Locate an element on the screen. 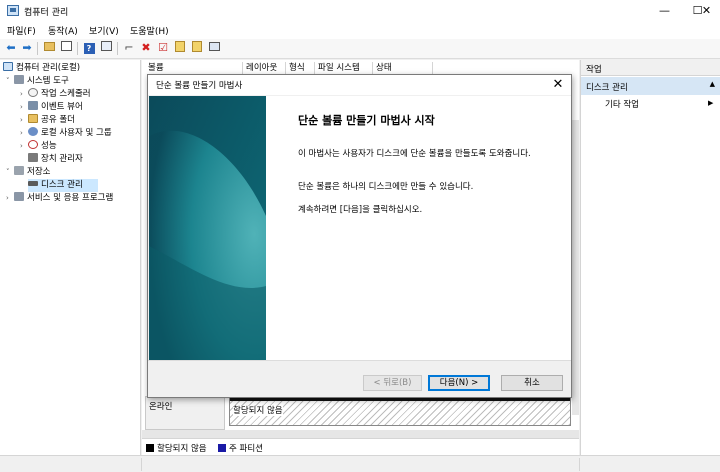 The height and width of the screenshot is (472, 720). tree-label: 컴퓨터 관리(로컬) is located at coordinates (48, 68).